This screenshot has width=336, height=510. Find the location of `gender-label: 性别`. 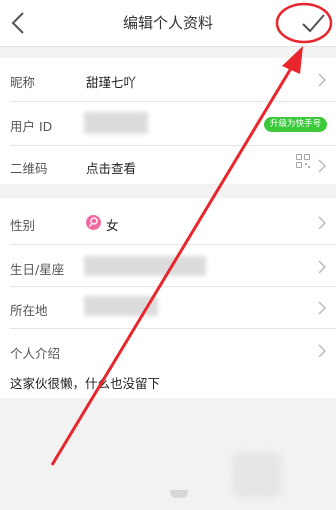

gender-label: 性别 is located at coordinates (23, 225).